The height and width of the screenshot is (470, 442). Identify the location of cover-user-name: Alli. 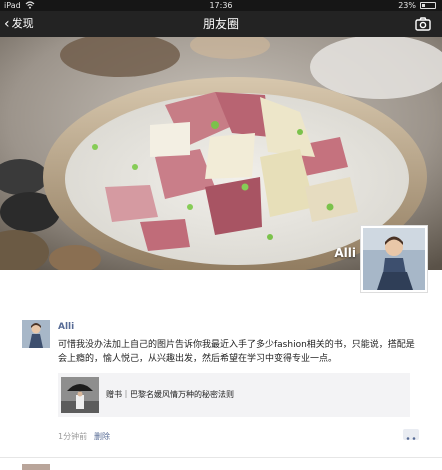
(345, 253).